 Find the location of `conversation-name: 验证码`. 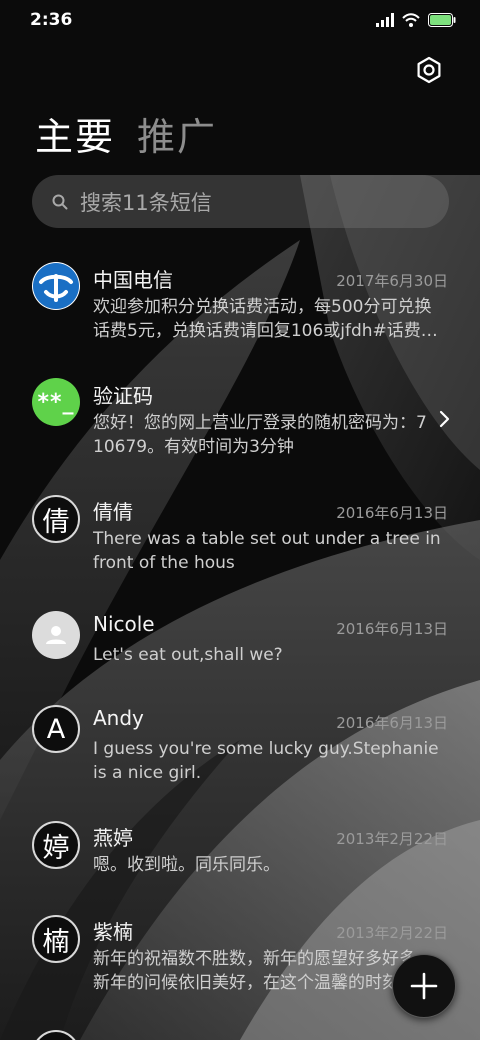

conversation-name: 验证码 is located at coordinates (123, 396).